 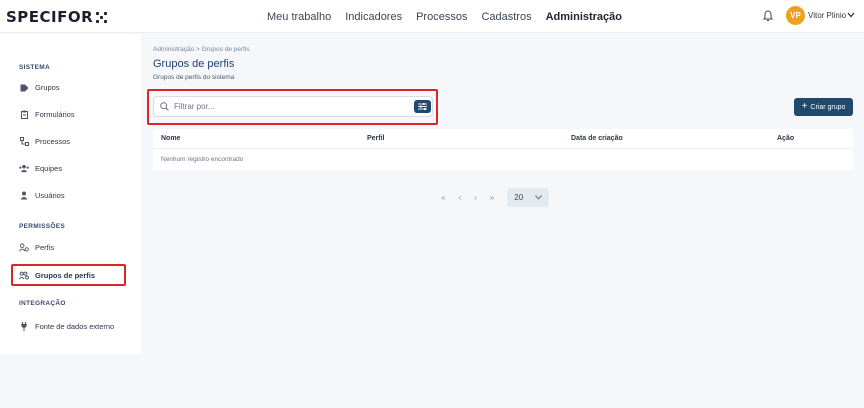 What do you see at coordinates (768, 16) in the screenshot?
I see `bell-icon` at bounding box center [768, 16].